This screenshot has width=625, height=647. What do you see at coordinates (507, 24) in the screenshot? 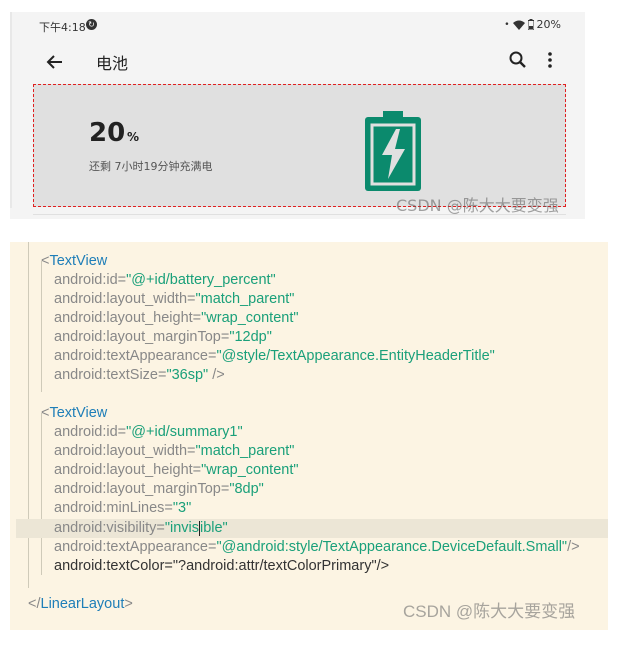
I see `signal-dots-icon: •` at bounding box center [507, 24].